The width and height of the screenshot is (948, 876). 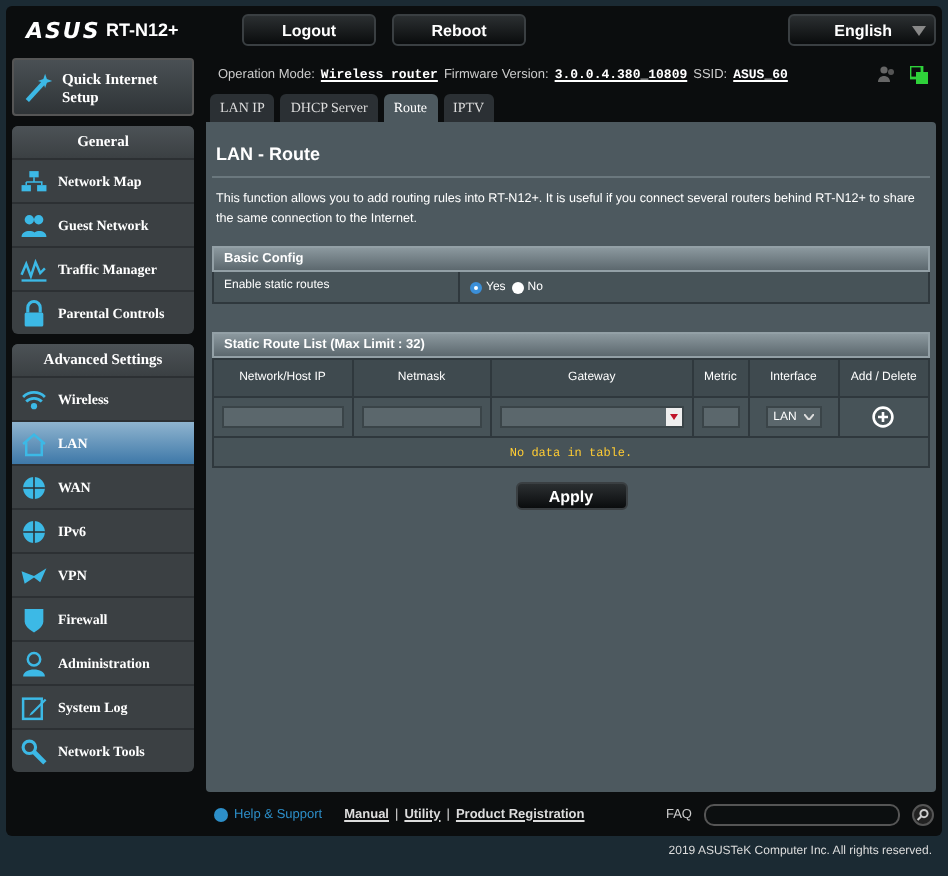 I want to click on apply-button: Apply, so click(x=571, y=496).